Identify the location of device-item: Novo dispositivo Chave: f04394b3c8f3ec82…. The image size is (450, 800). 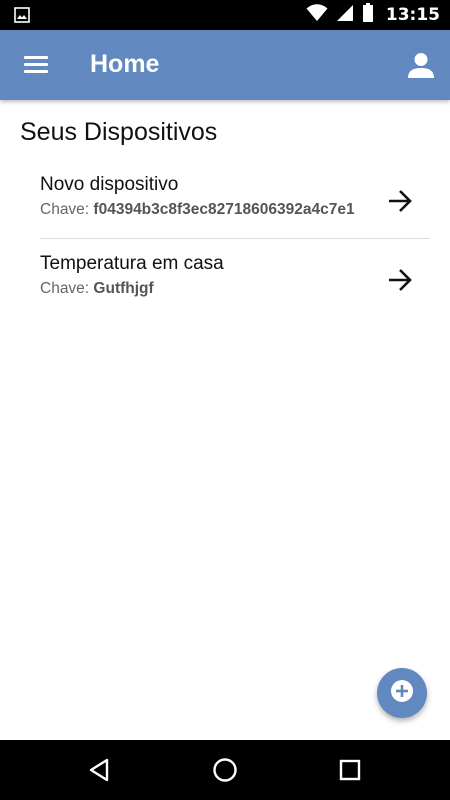
(235, 201).